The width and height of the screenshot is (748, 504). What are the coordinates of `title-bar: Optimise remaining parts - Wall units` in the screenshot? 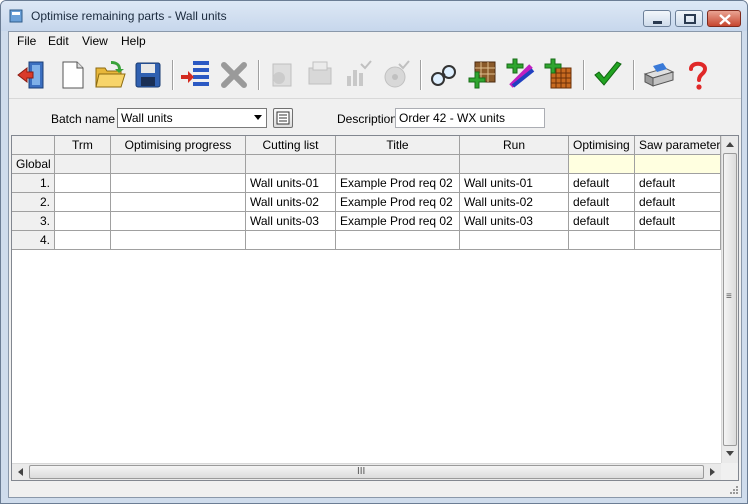 It's located at (374, 16).